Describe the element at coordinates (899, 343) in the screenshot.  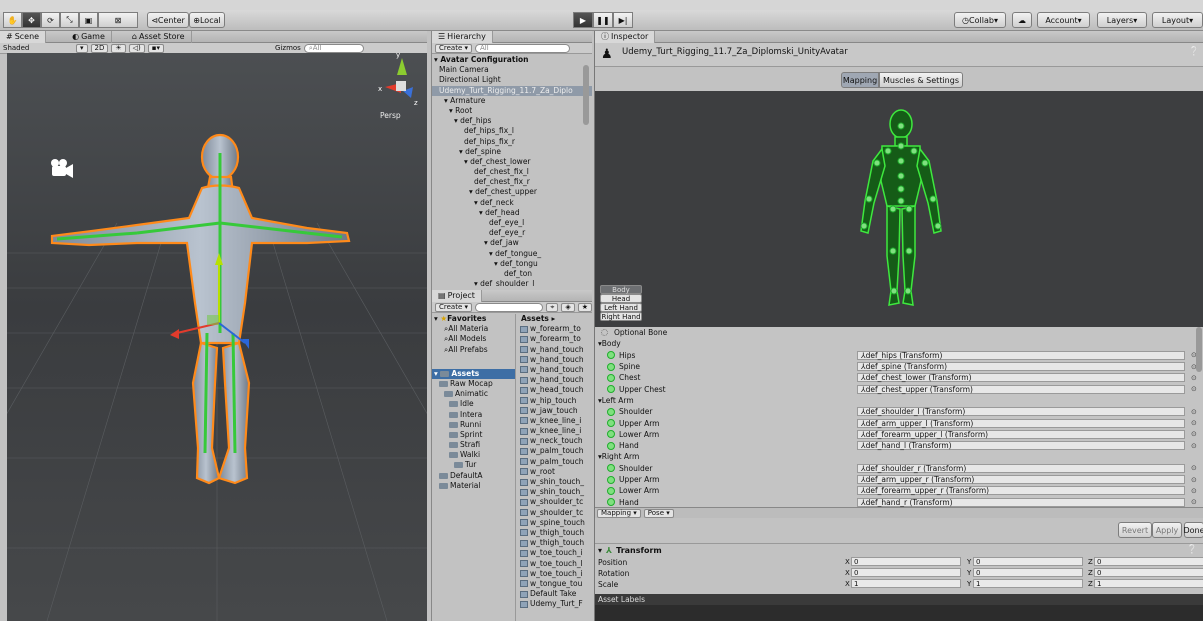
I see `bone-section-header: ▾ Body` at that location.